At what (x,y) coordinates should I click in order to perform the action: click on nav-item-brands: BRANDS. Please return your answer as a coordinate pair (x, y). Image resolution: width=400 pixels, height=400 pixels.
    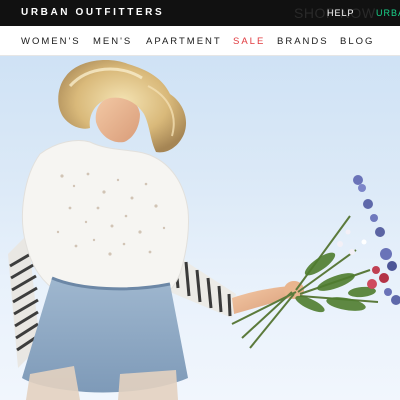
    Looking at the image, I should click on (303, 41).